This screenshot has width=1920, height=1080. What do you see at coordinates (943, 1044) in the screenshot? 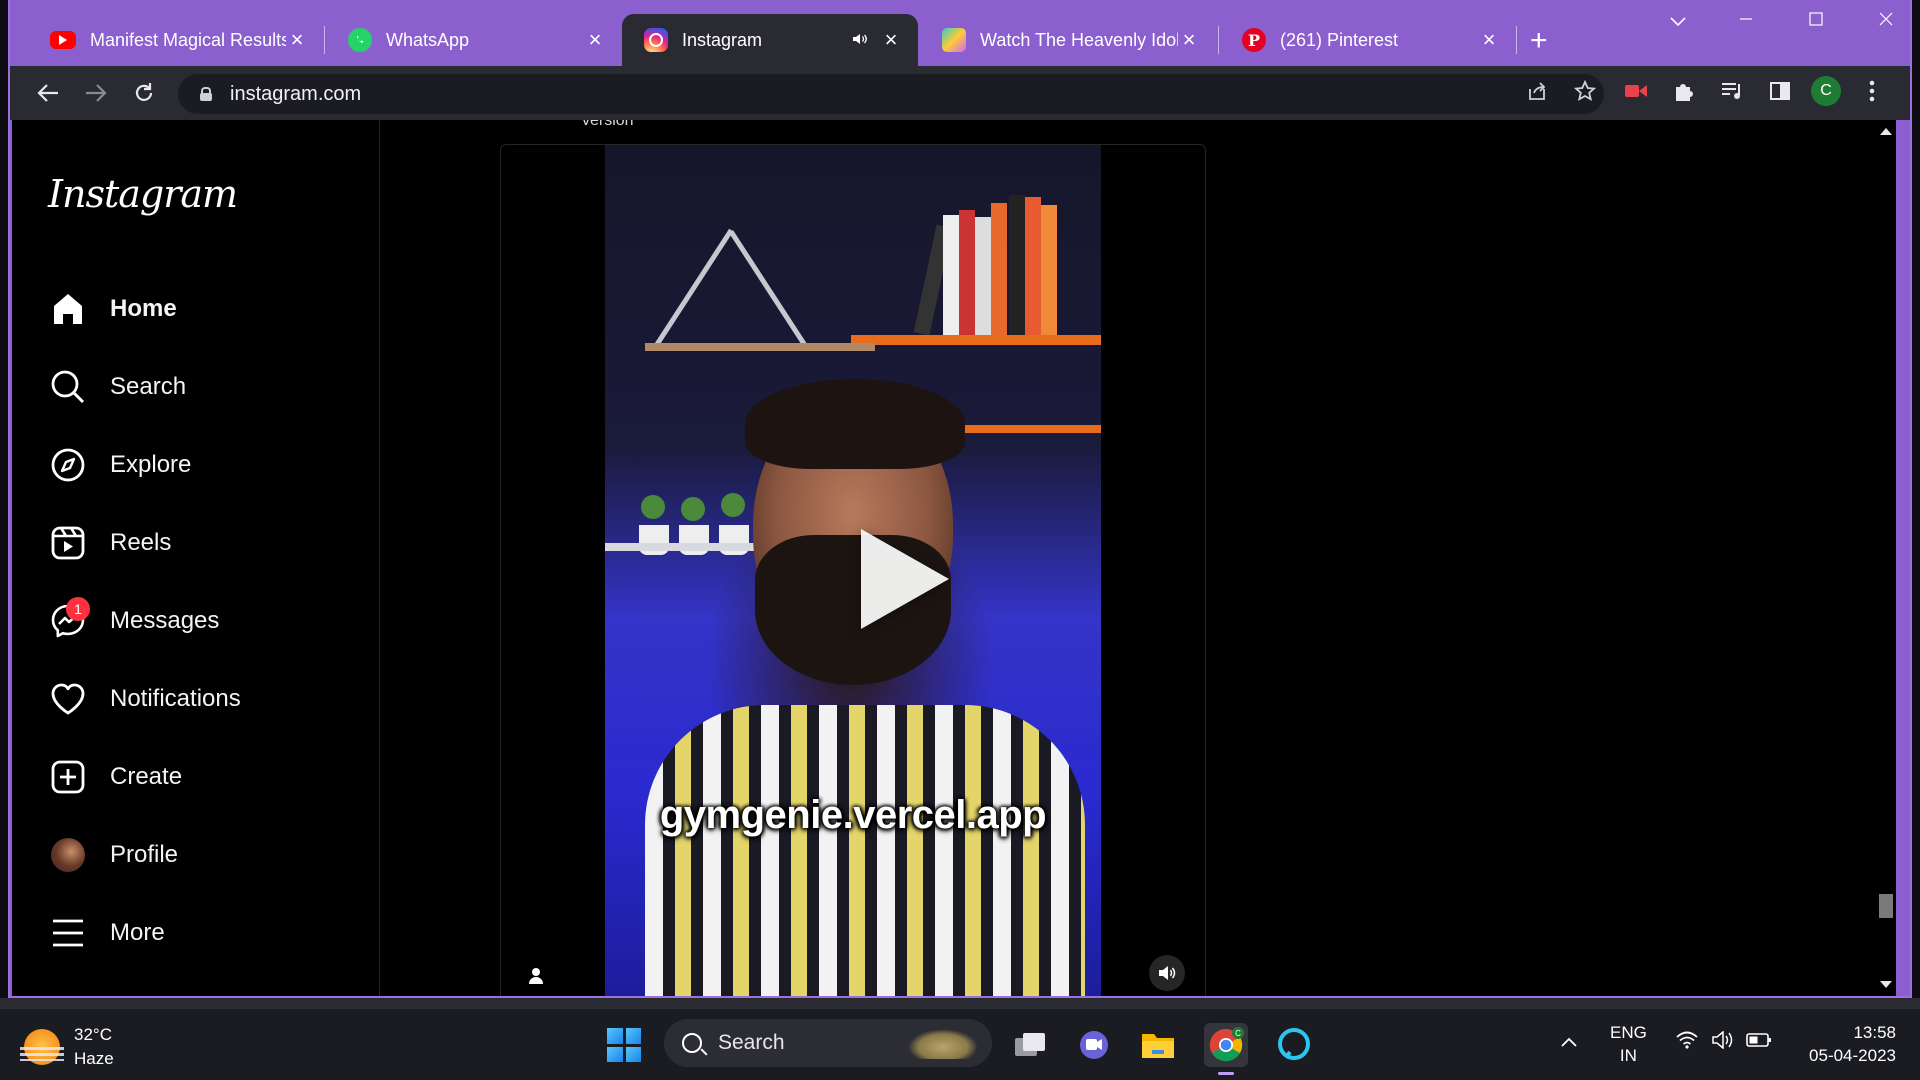
I see `search-highlight-image` at bounding box center [943, 1044].